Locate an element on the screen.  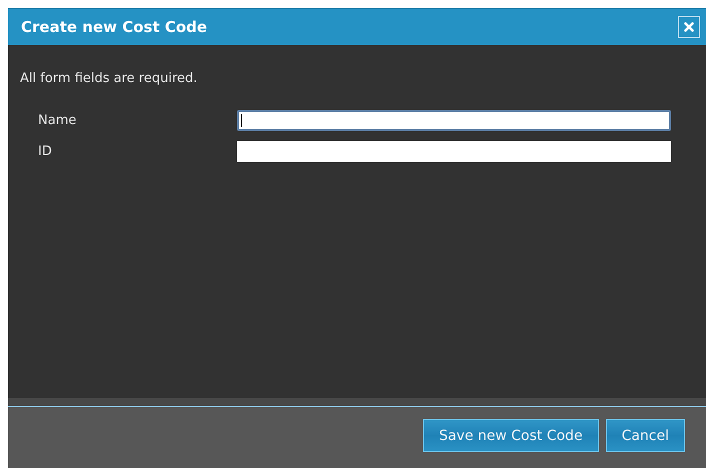
close-icon is located at coordinates (689, 27).